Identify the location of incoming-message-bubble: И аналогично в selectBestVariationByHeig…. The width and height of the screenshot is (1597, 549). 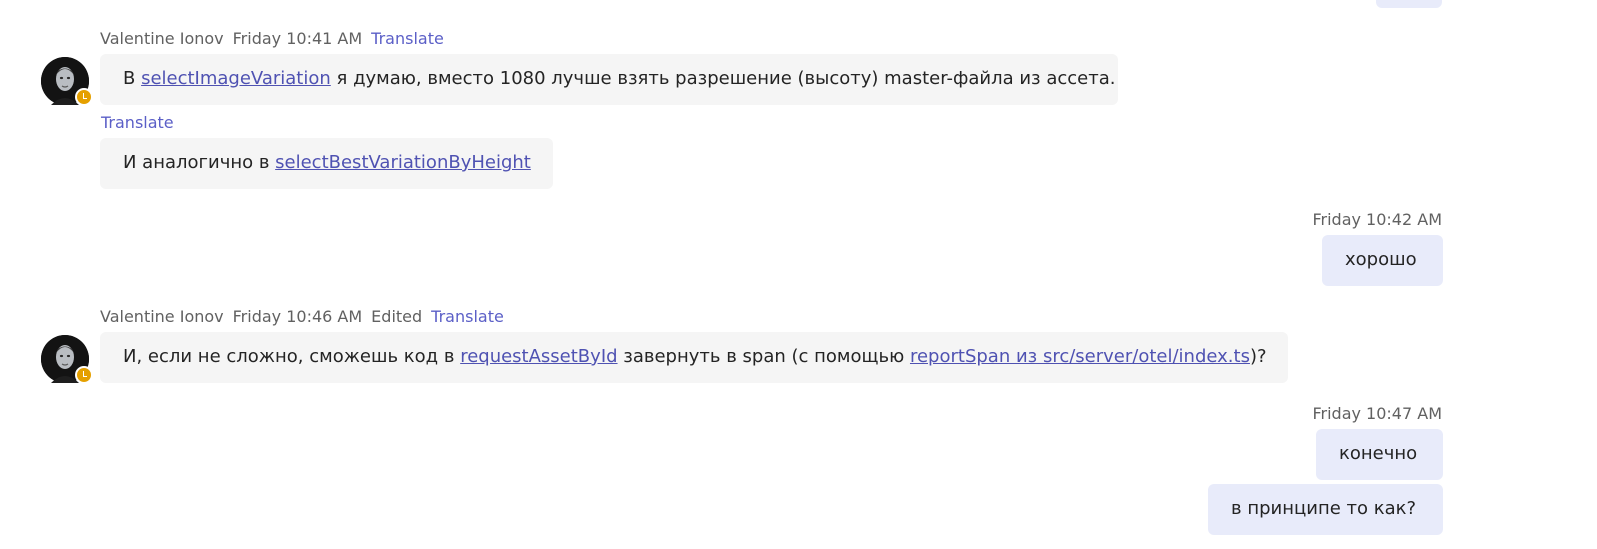
(326, 163).